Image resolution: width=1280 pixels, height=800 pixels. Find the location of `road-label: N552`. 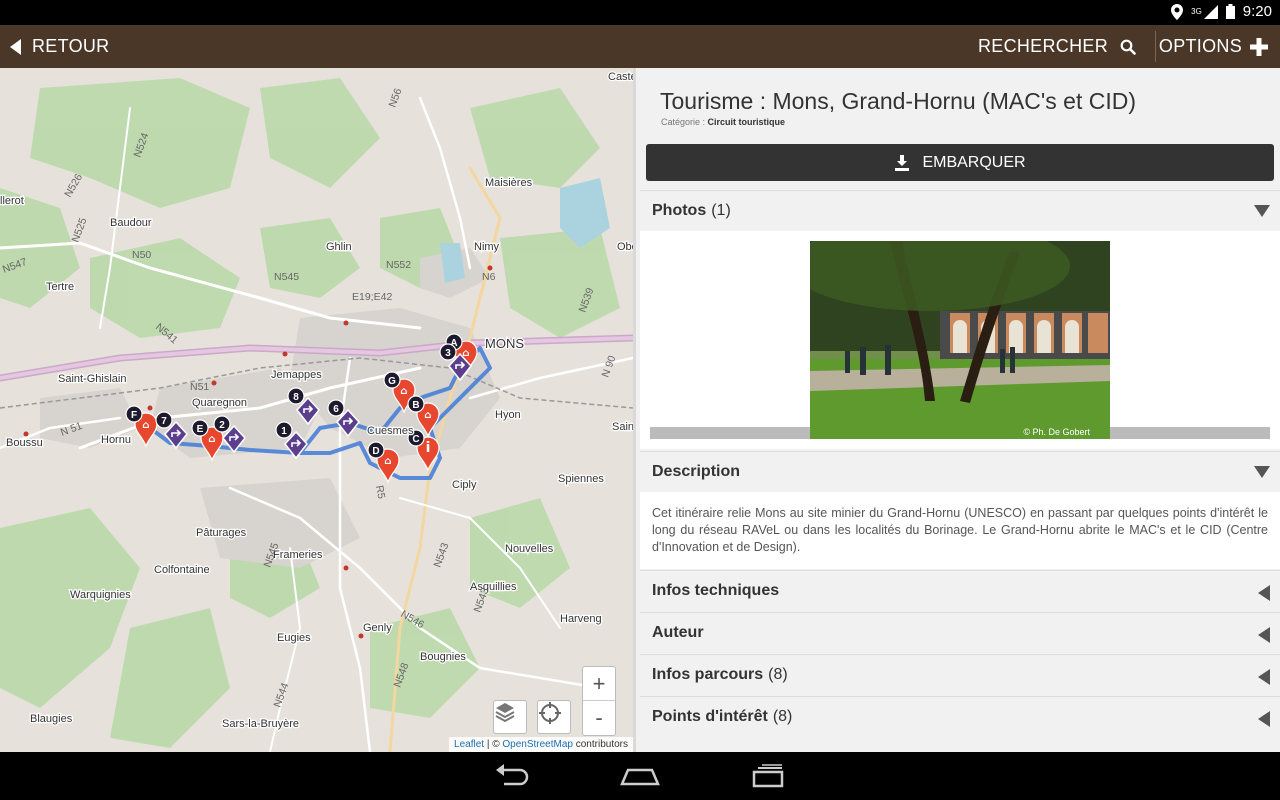

road-label: N552 is located at coordinates (398, 265).